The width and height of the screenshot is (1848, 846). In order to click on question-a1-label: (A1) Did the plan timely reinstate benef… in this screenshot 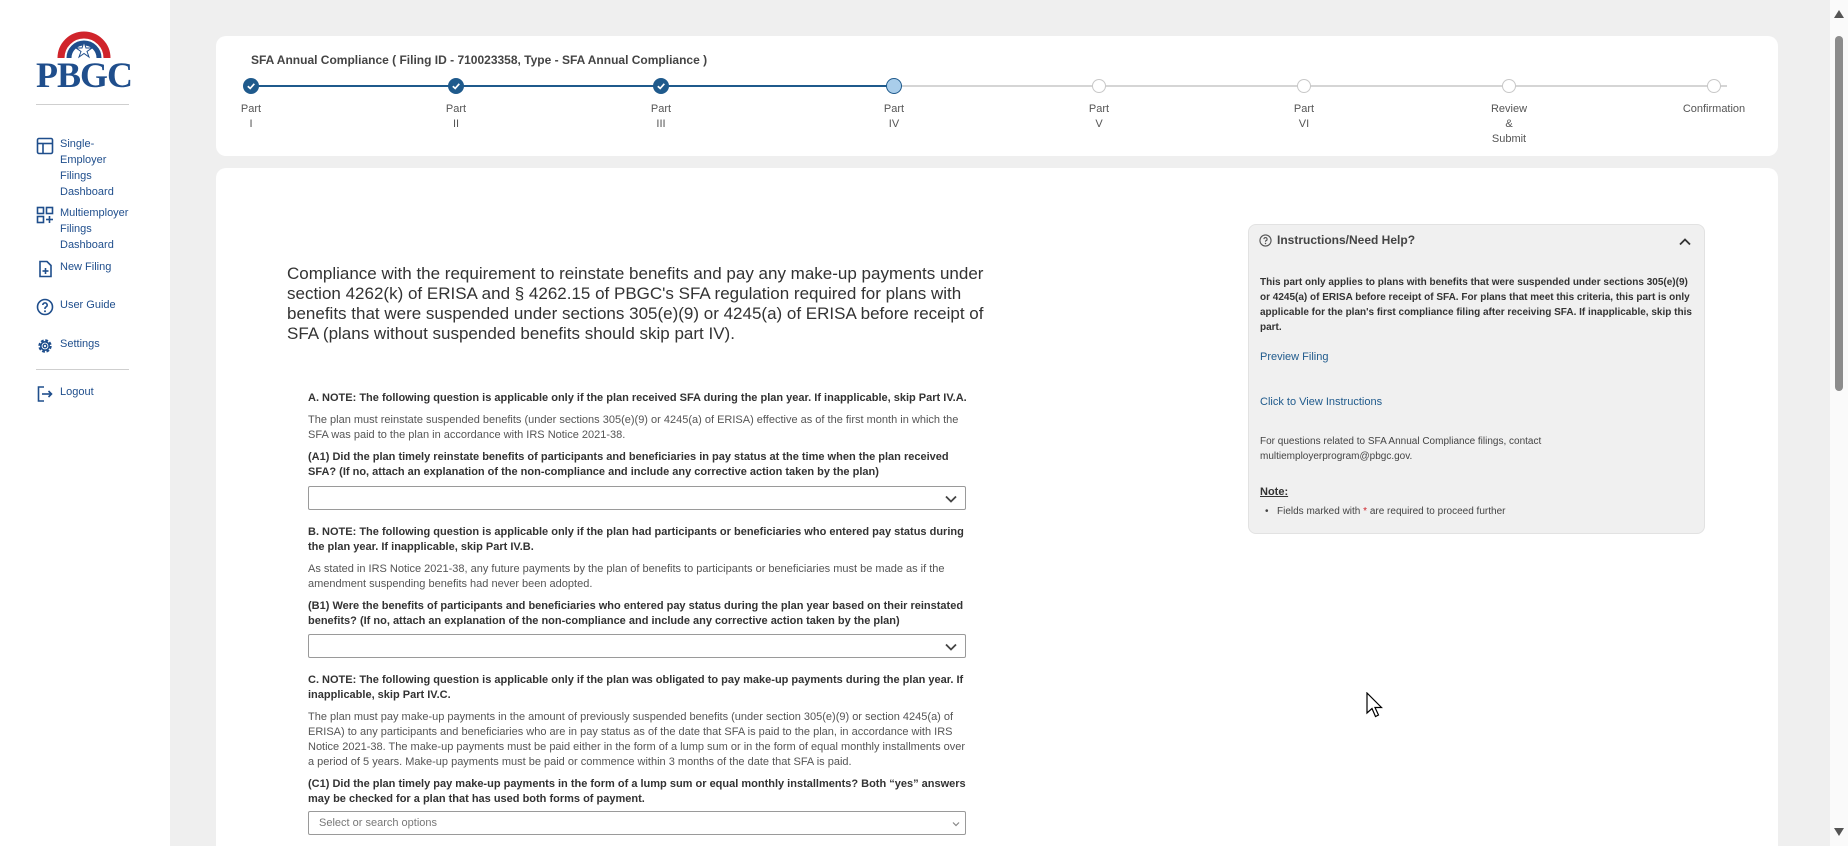, I will do `click(628, 464)`.